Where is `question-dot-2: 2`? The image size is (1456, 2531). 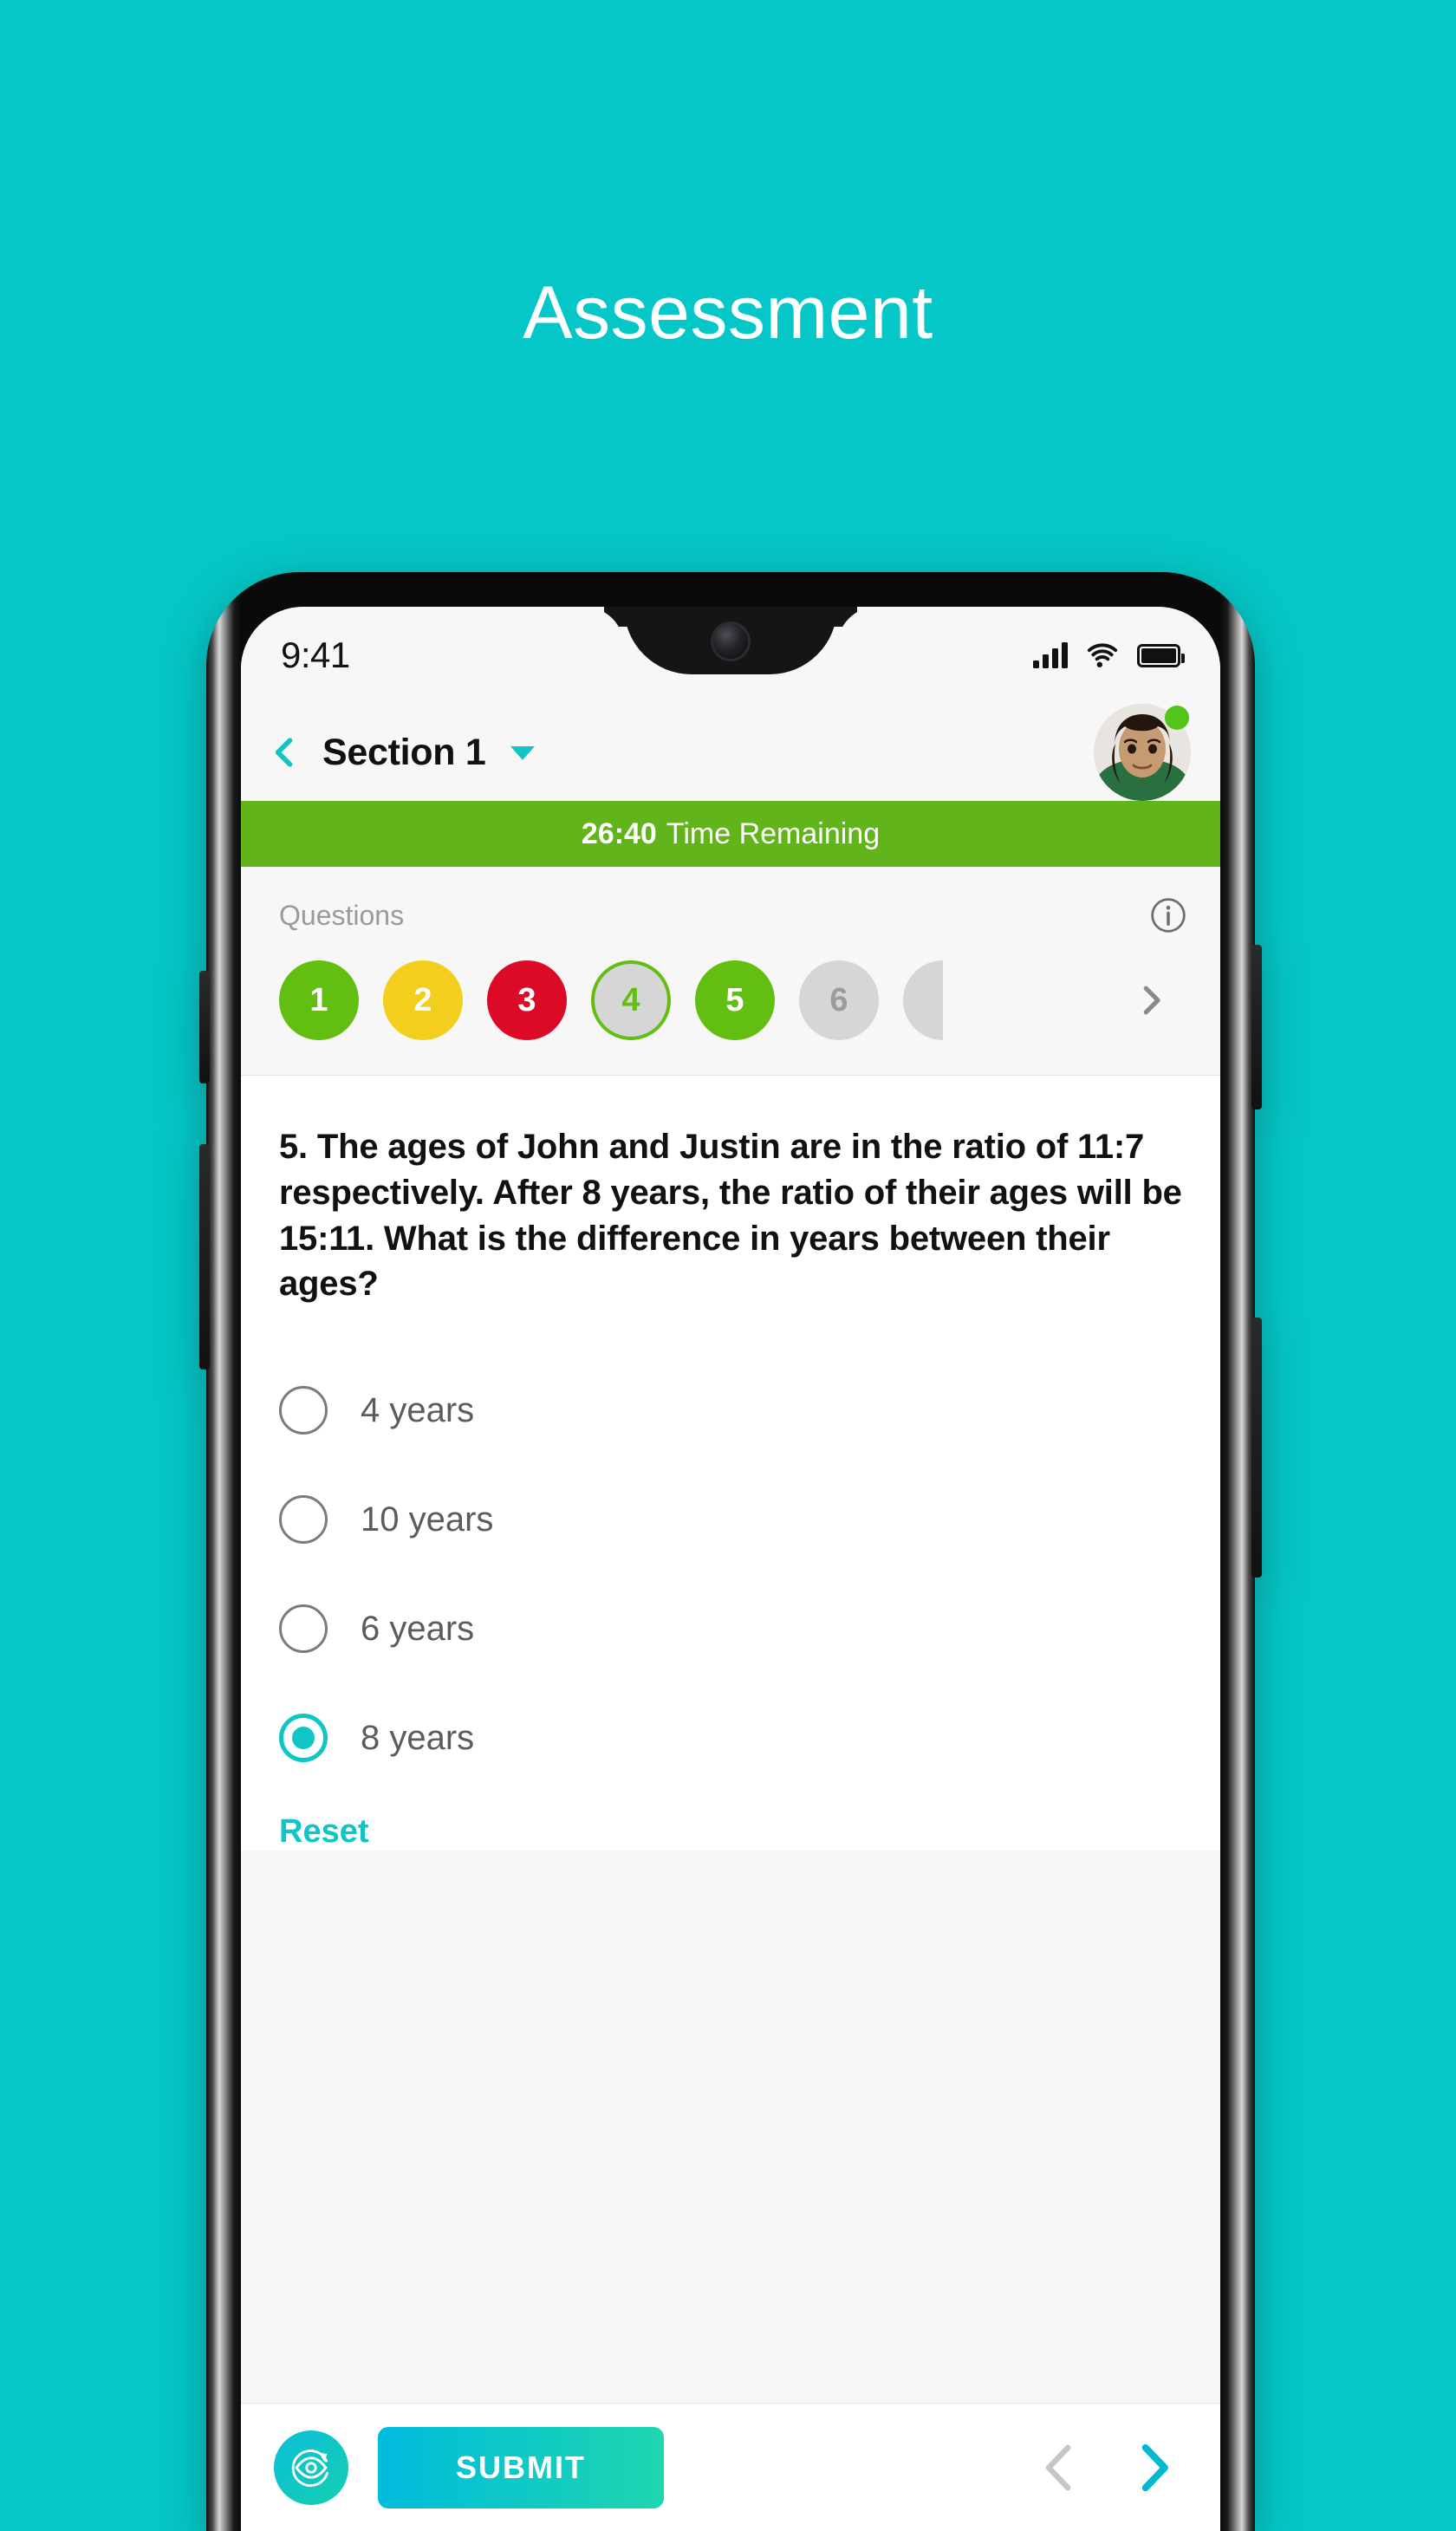 question-dot-2: 2 is located at coordinates (423, 1000).